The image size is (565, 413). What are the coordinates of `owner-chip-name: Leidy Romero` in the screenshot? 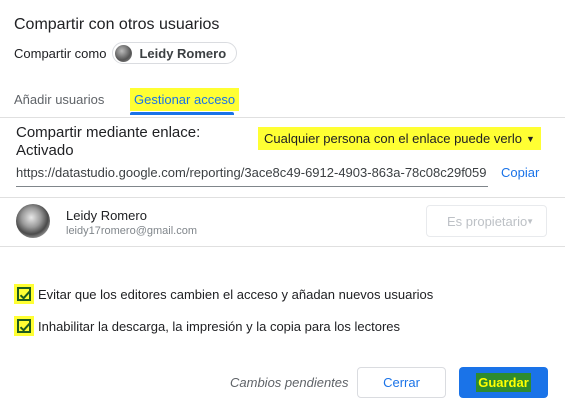 It's located at (183, 53).